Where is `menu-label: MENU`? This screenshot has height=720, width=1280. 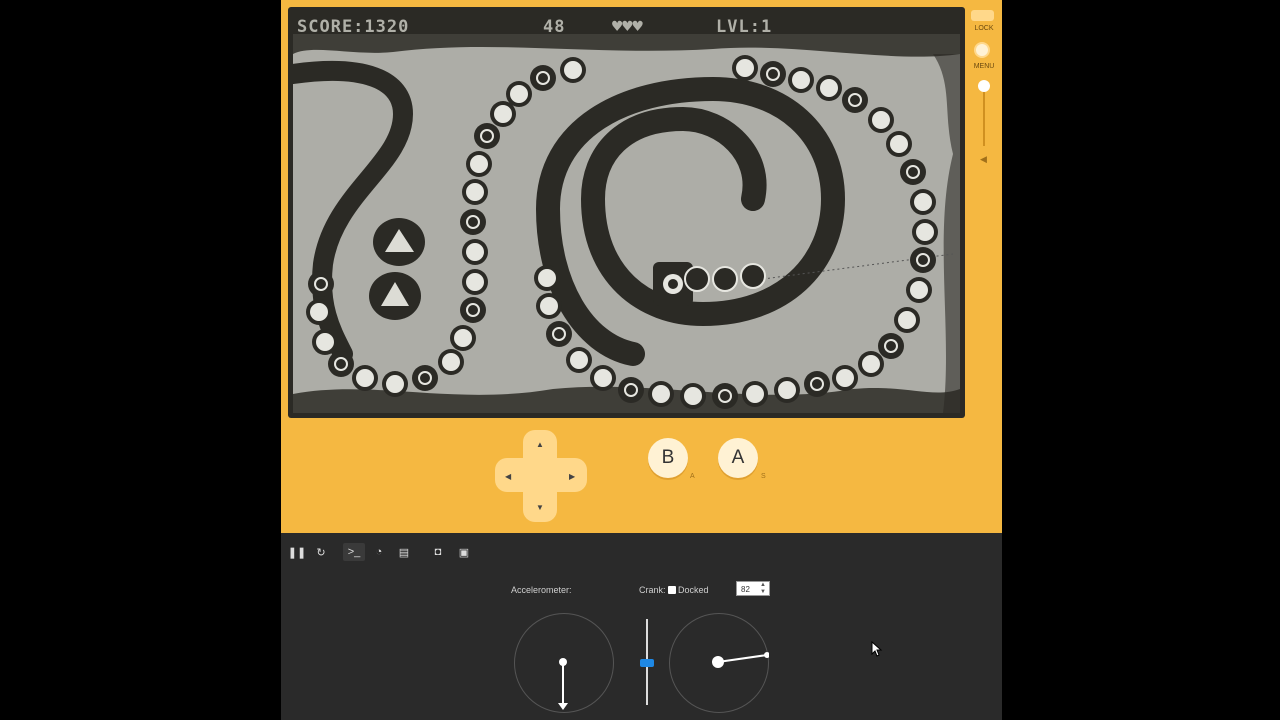
menu-label: MENU is located at coordinates (984, 66).